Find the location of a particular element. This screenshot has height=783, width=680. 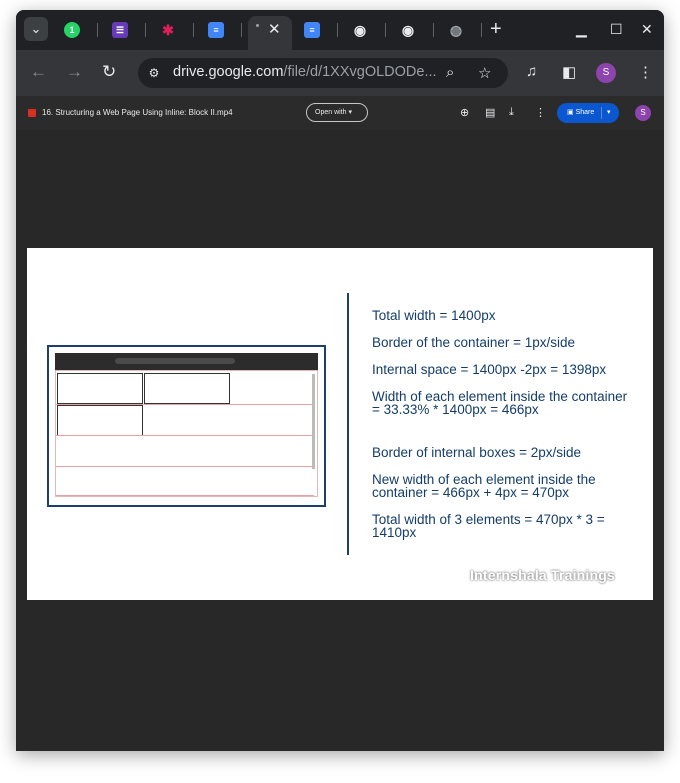

globe-icon: ◍ is located at coordinates (456, 29).